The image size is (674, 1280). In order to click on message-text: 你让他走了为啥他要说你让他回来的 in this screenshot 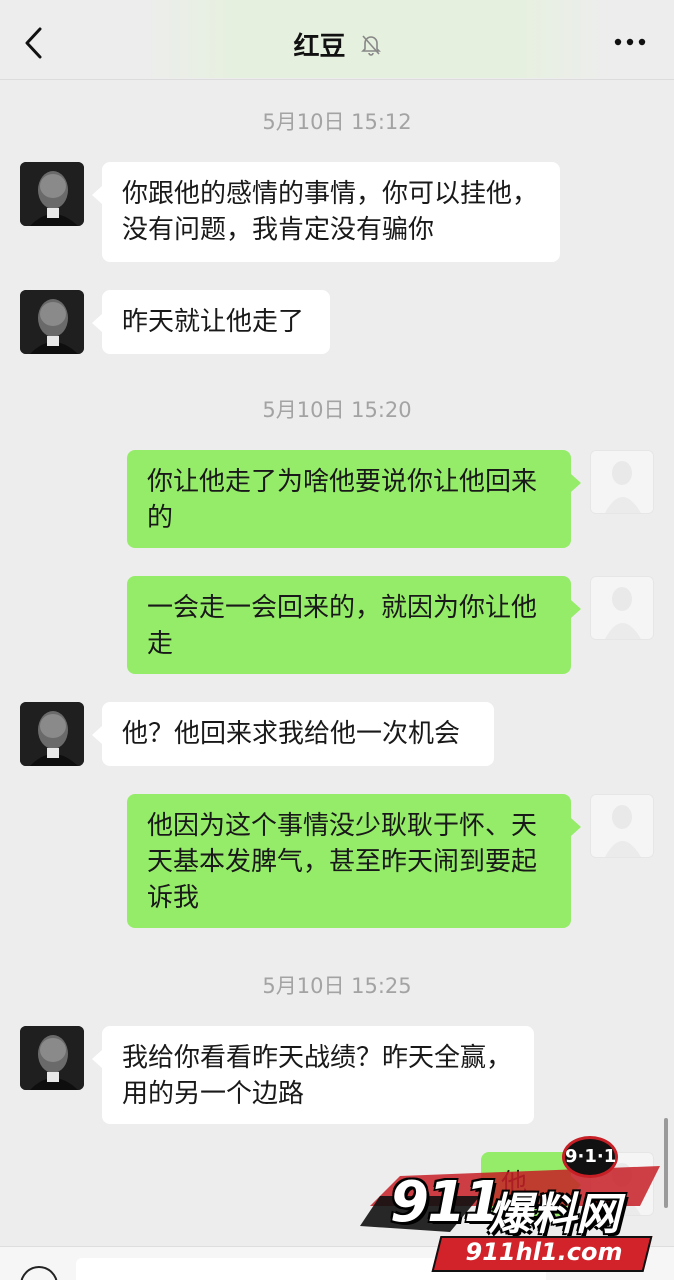, I will do `click(342, 500)`.